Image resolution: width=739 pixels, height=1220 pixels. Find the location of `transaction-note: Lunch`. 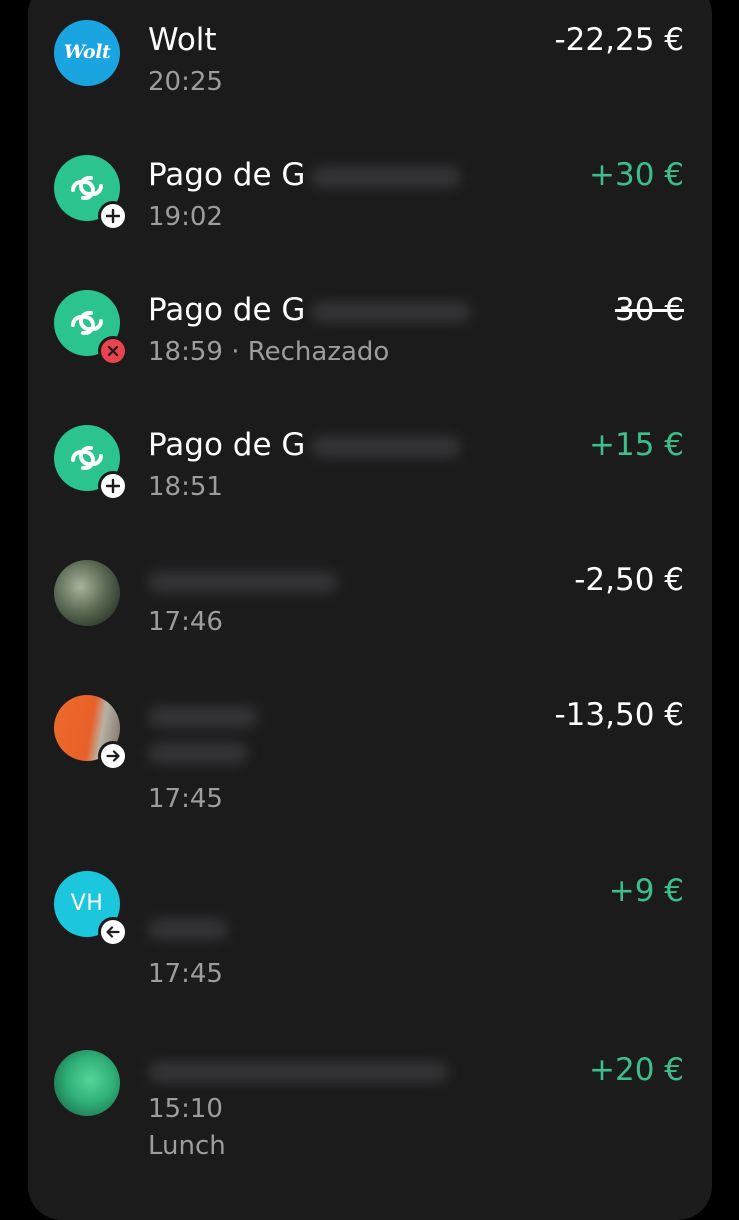

transaction-note: Lunch is located at coordinates (187, 1146).